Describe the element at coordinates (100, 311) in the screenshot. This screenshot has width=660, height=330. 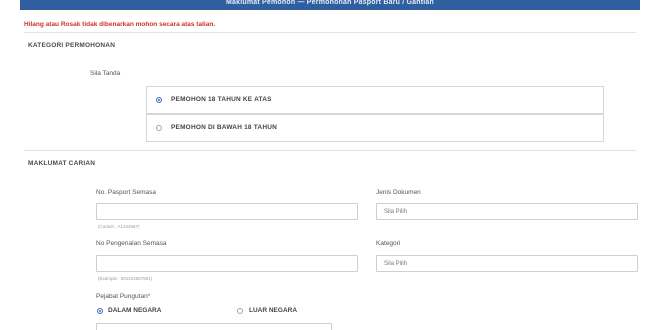
I see `radio-dalam-negara` at that location.